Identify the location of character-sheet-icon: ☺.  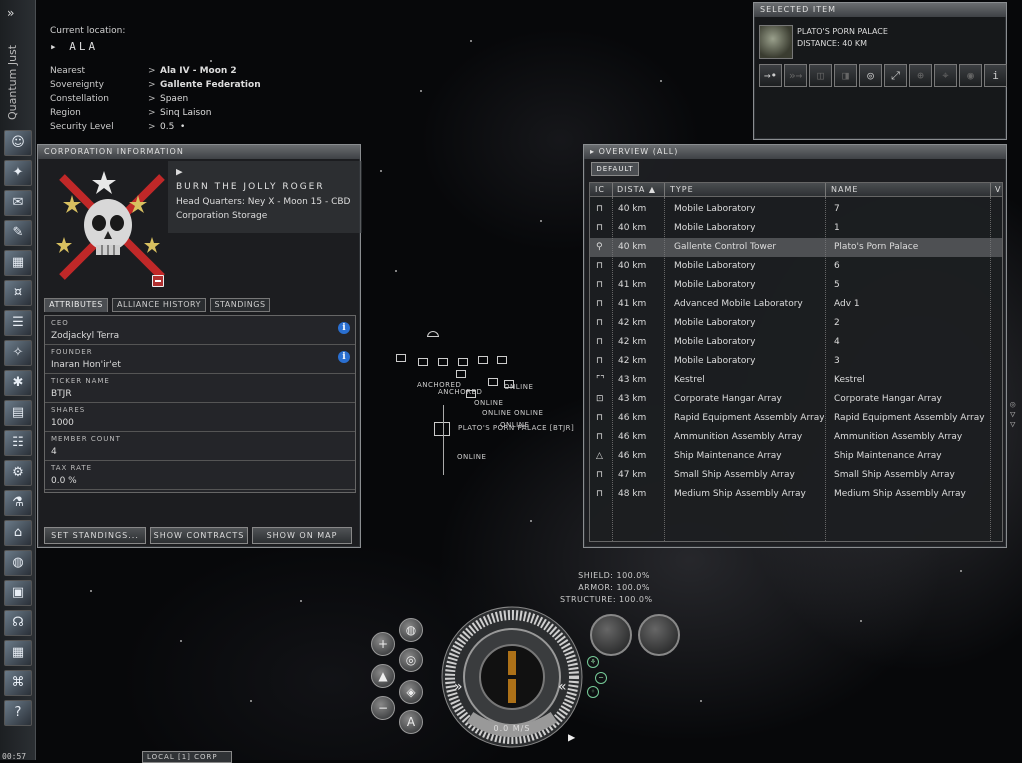
(18, 143).